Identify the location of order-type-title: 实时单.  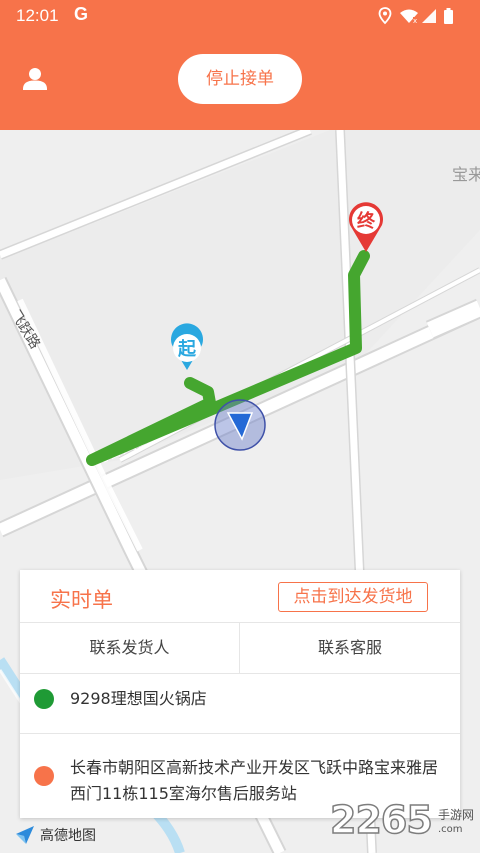
(81, 600).